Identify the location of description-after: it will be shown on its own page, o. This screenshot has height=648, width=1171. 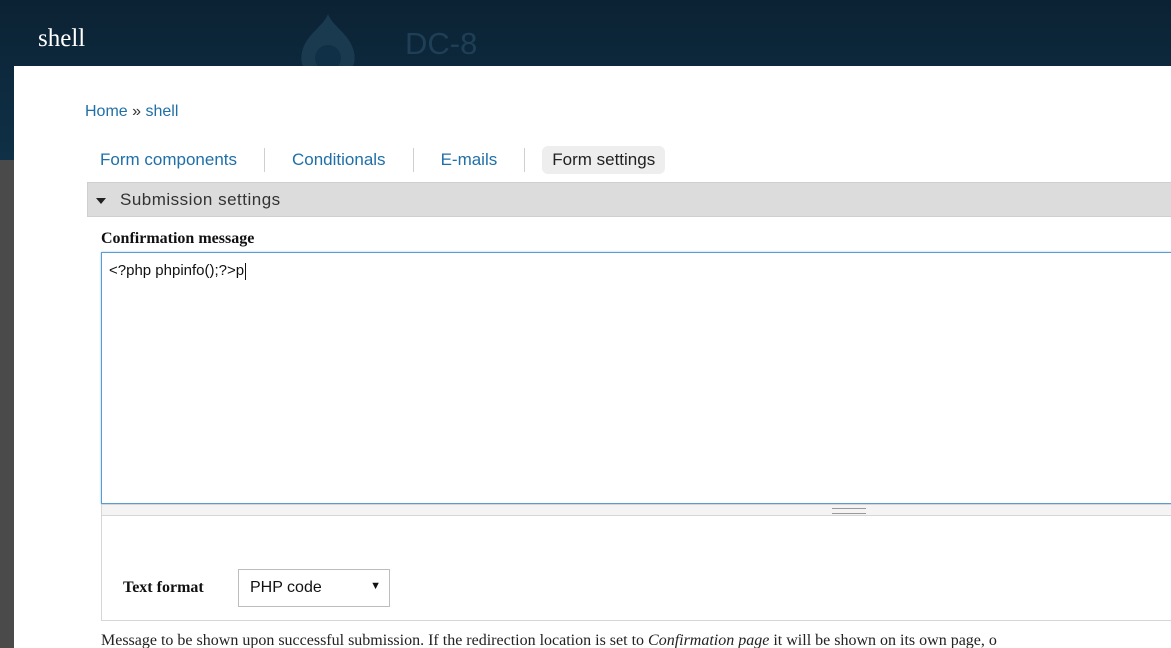
(883, 640).